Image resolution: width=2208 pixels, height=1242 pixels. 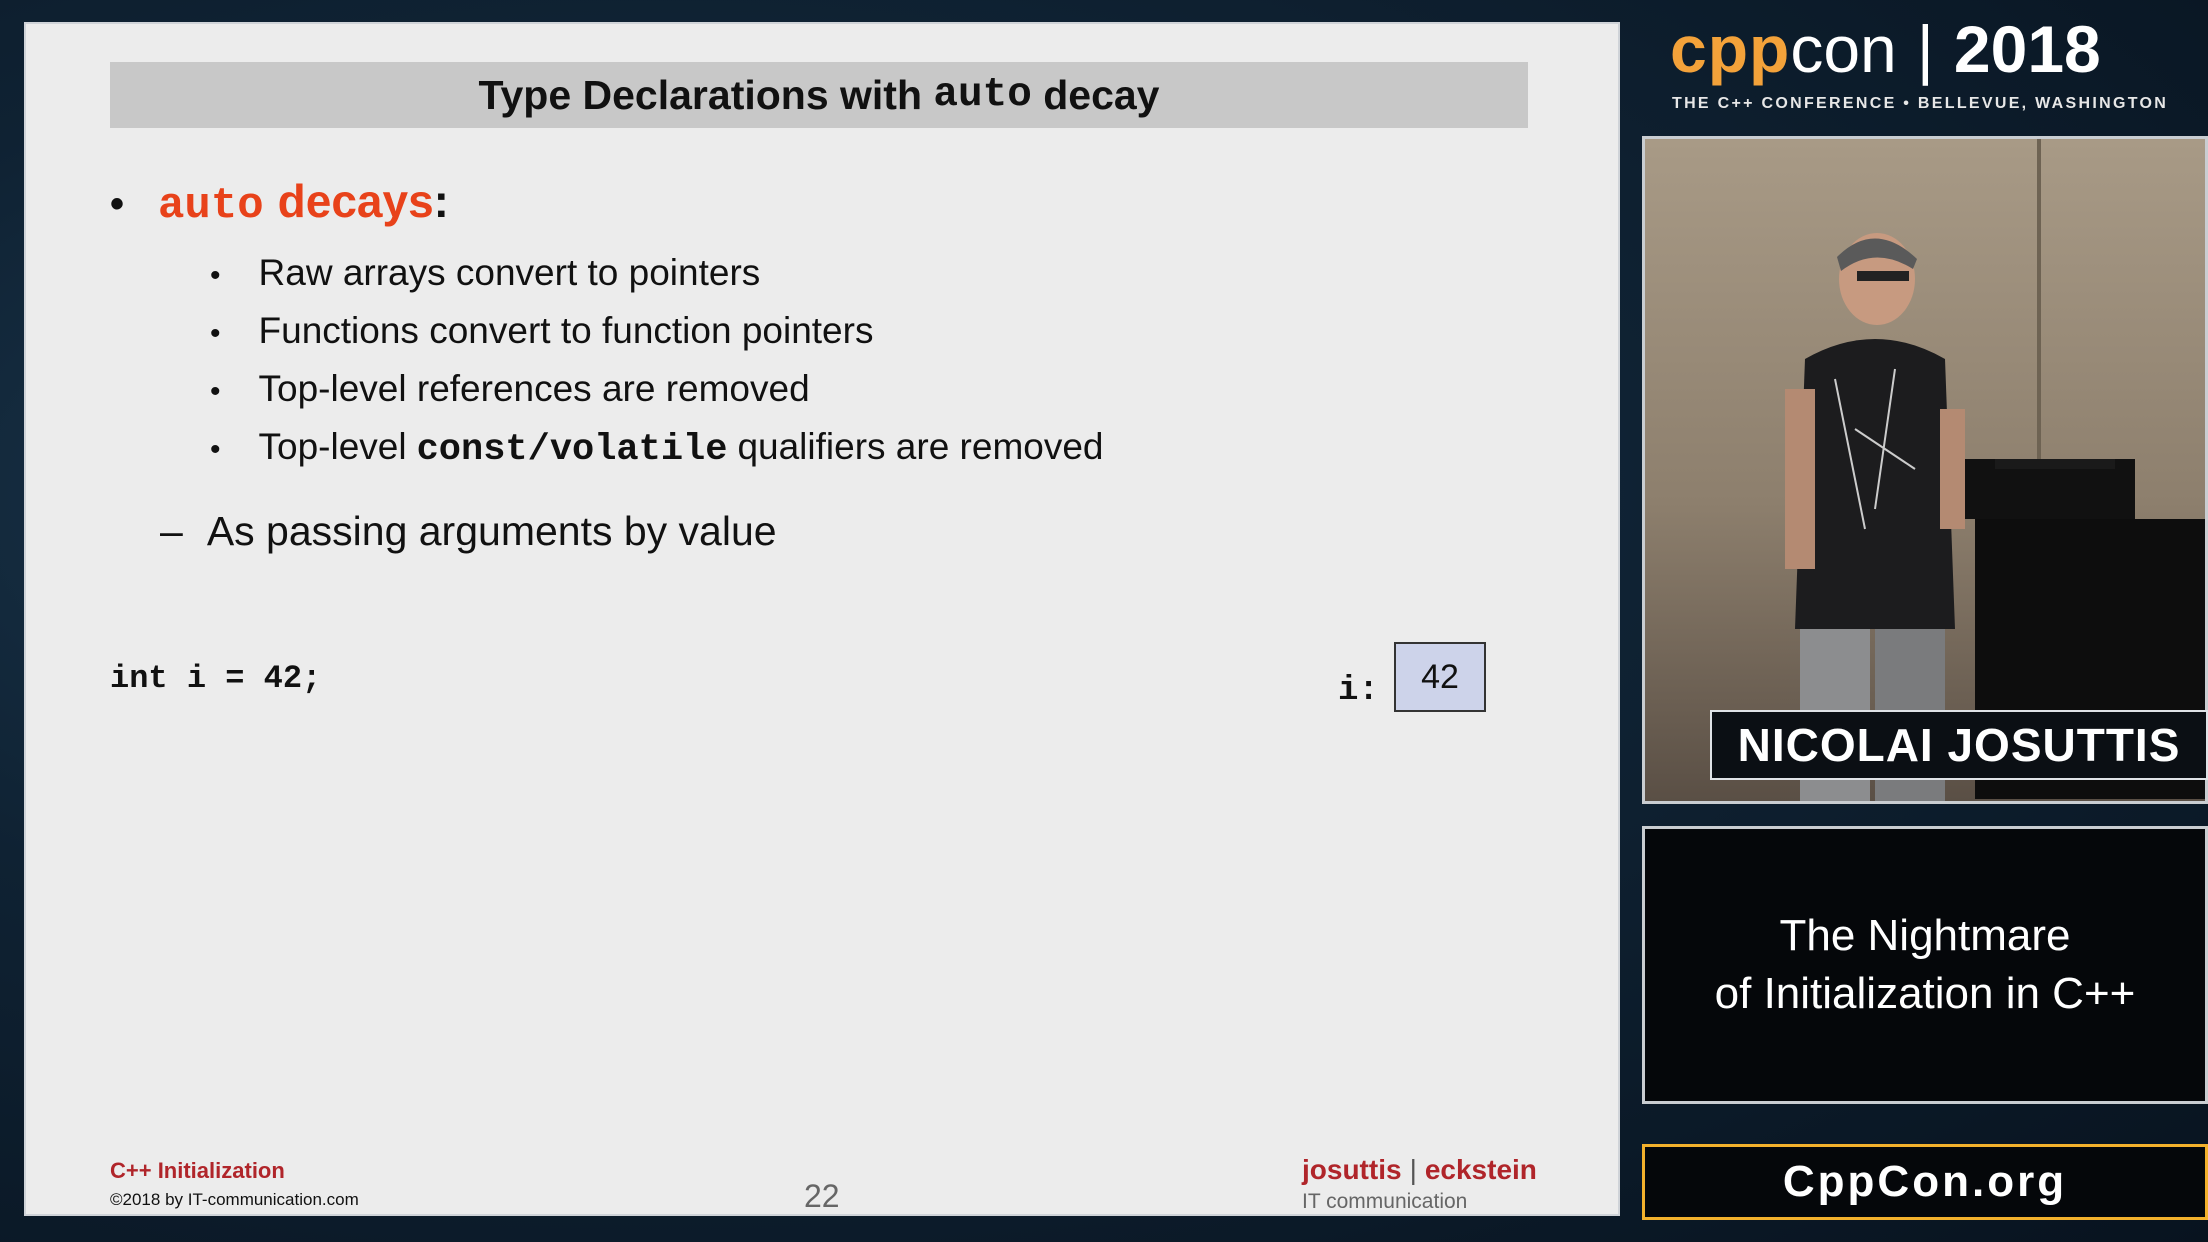 I want to click on sub-bullet-2: • Functions convert to function pointers, so click(x=541, y=331).